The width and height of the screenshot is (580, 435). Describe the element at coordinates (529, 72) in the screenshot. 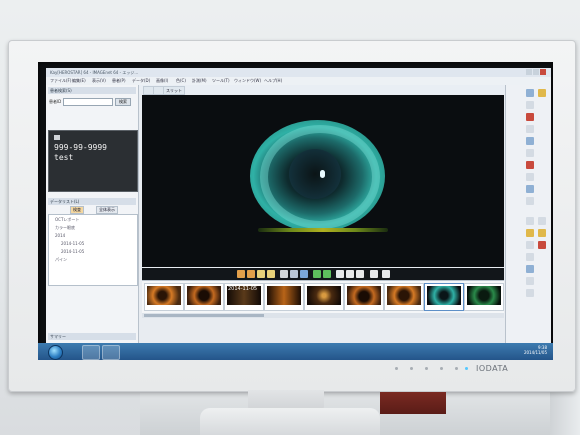

I see `minimize-button` at that location.